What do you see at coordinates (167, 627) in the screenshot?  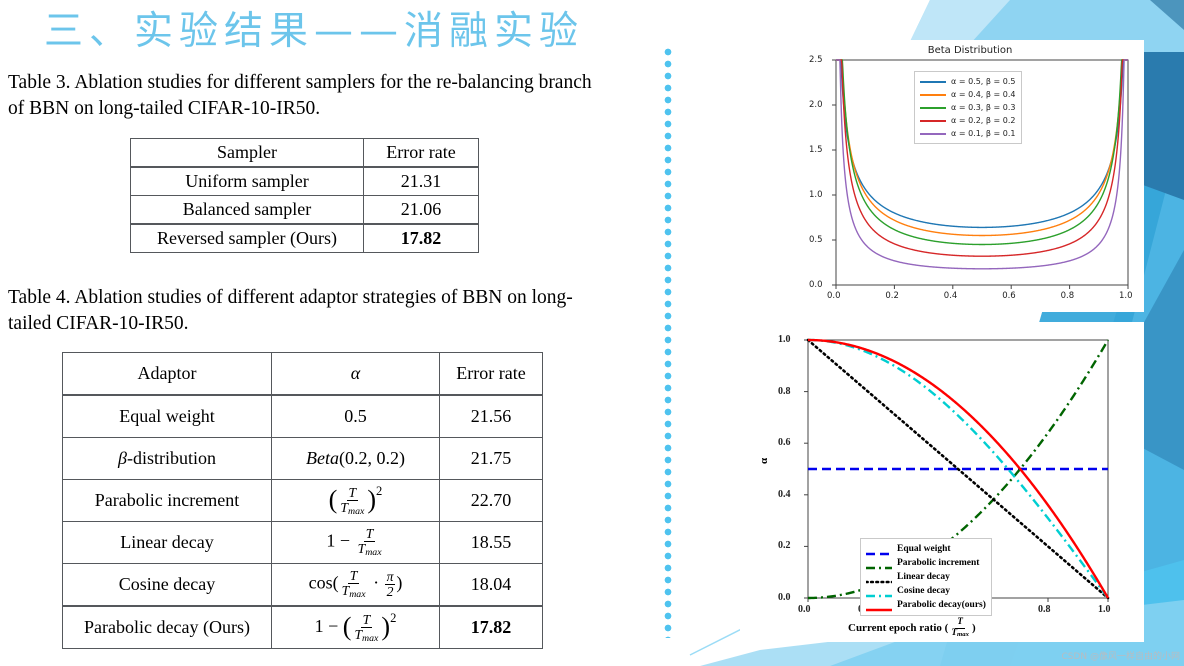 I see `table4-r5-adaptor: Parabolic decay (Ours)` at bounding box center [167, 627].